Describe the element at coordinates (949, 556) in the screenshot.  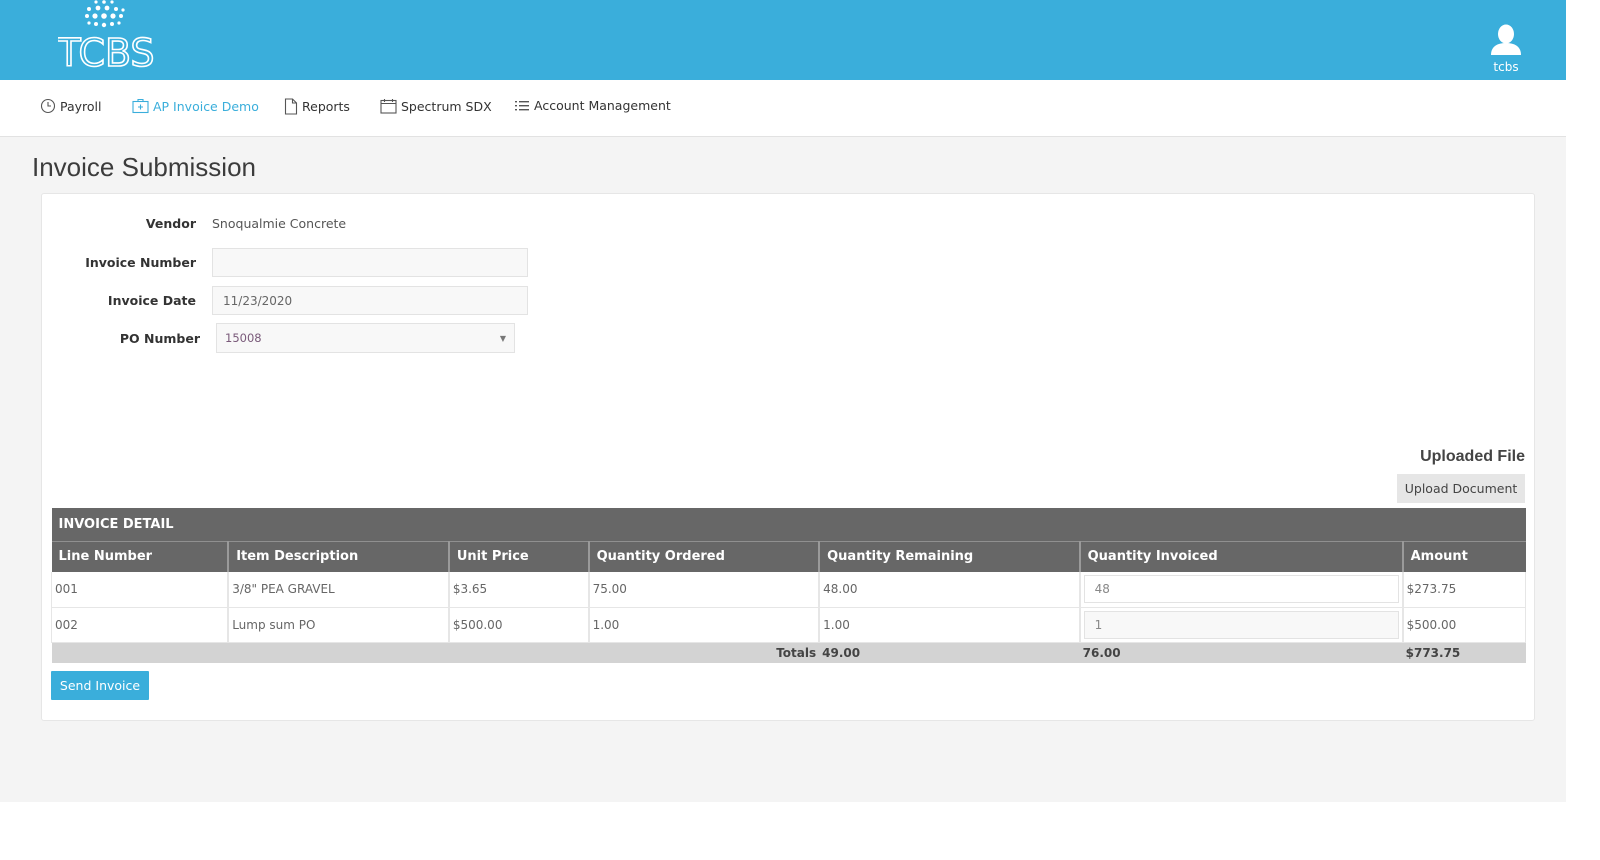
I see `column-header: Quantity Remaining` at that location.